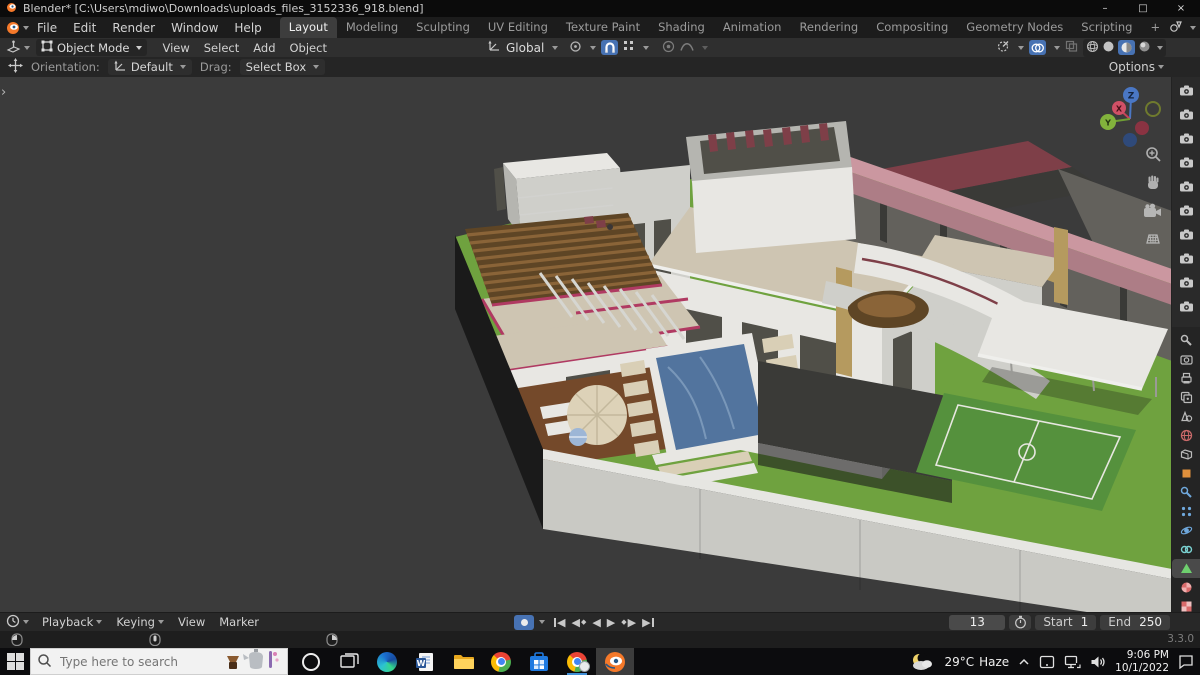 The image size is (1200, 675). I want to click on blender-menu-icon, so click(13, 28).